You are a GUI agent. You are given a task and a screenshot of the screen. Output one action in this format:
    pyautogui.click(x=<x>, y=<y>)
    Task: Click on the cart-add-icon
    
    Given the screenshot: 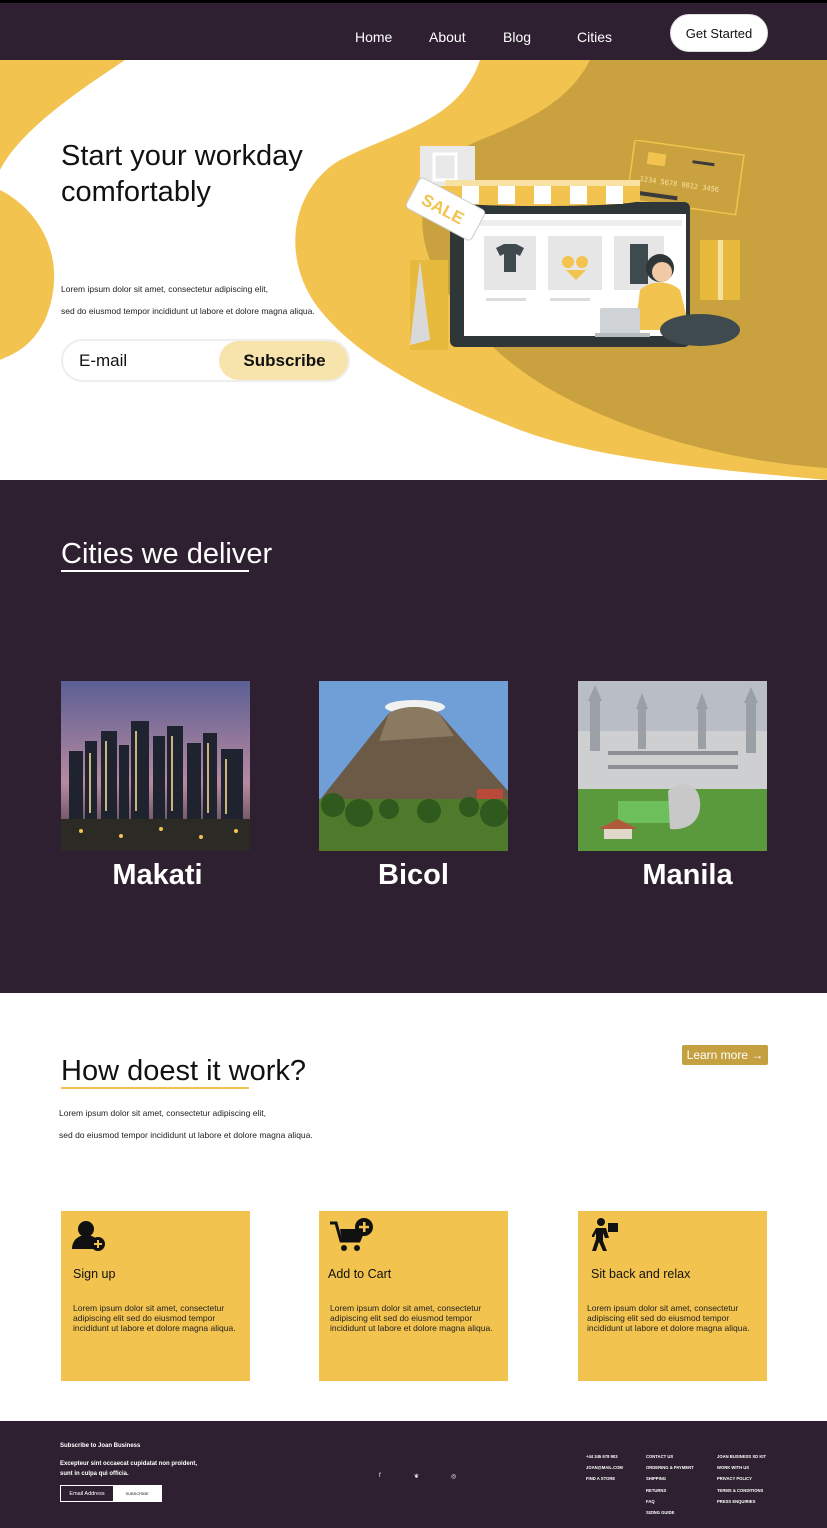 What is the action you would take?
    pyautogui.click(x=351, y=1234)
    